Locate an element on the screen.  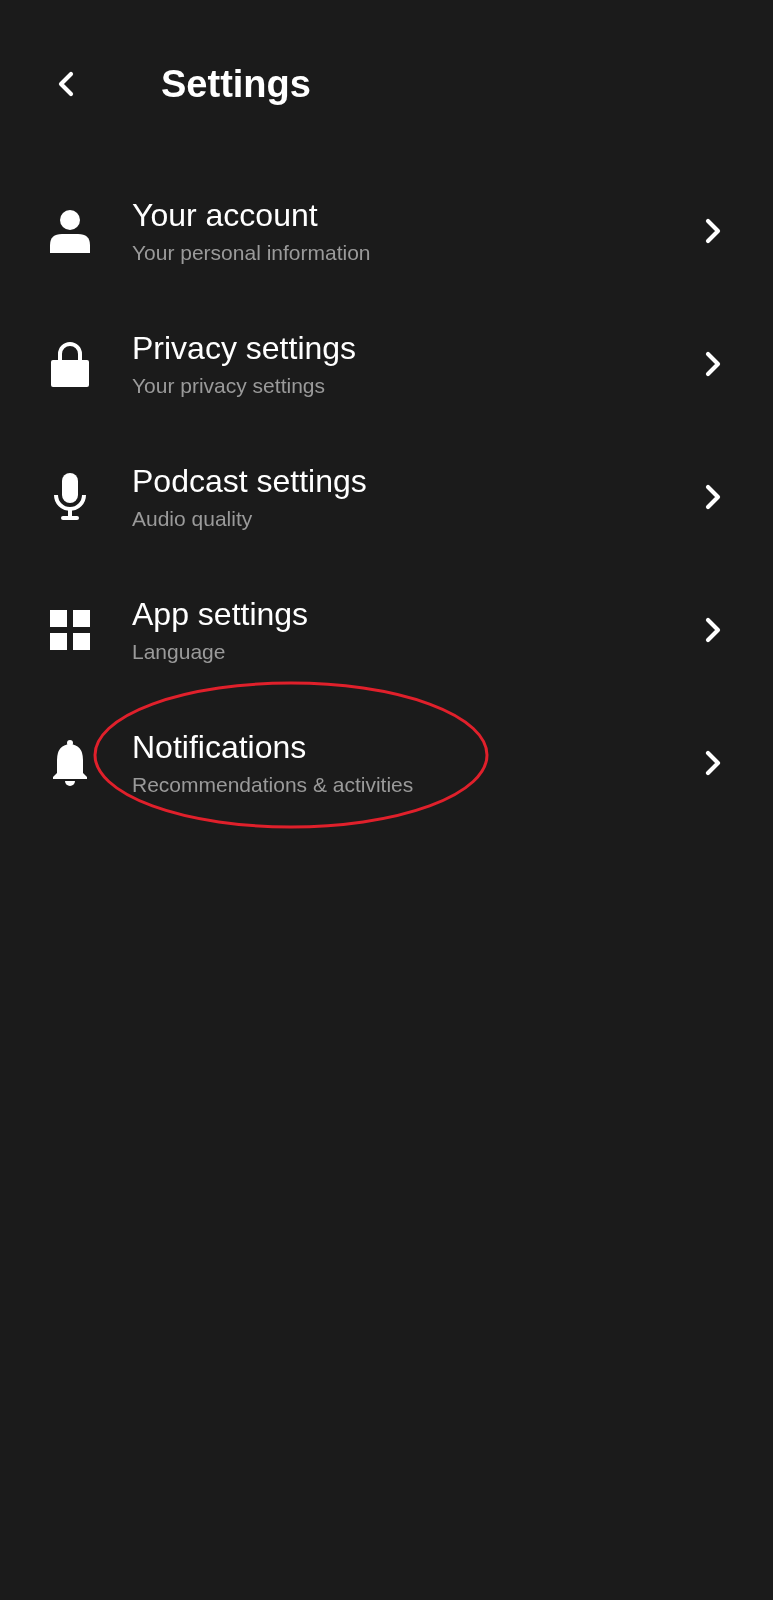
settings-item: App settings Language is located at coordinates (386, 639).